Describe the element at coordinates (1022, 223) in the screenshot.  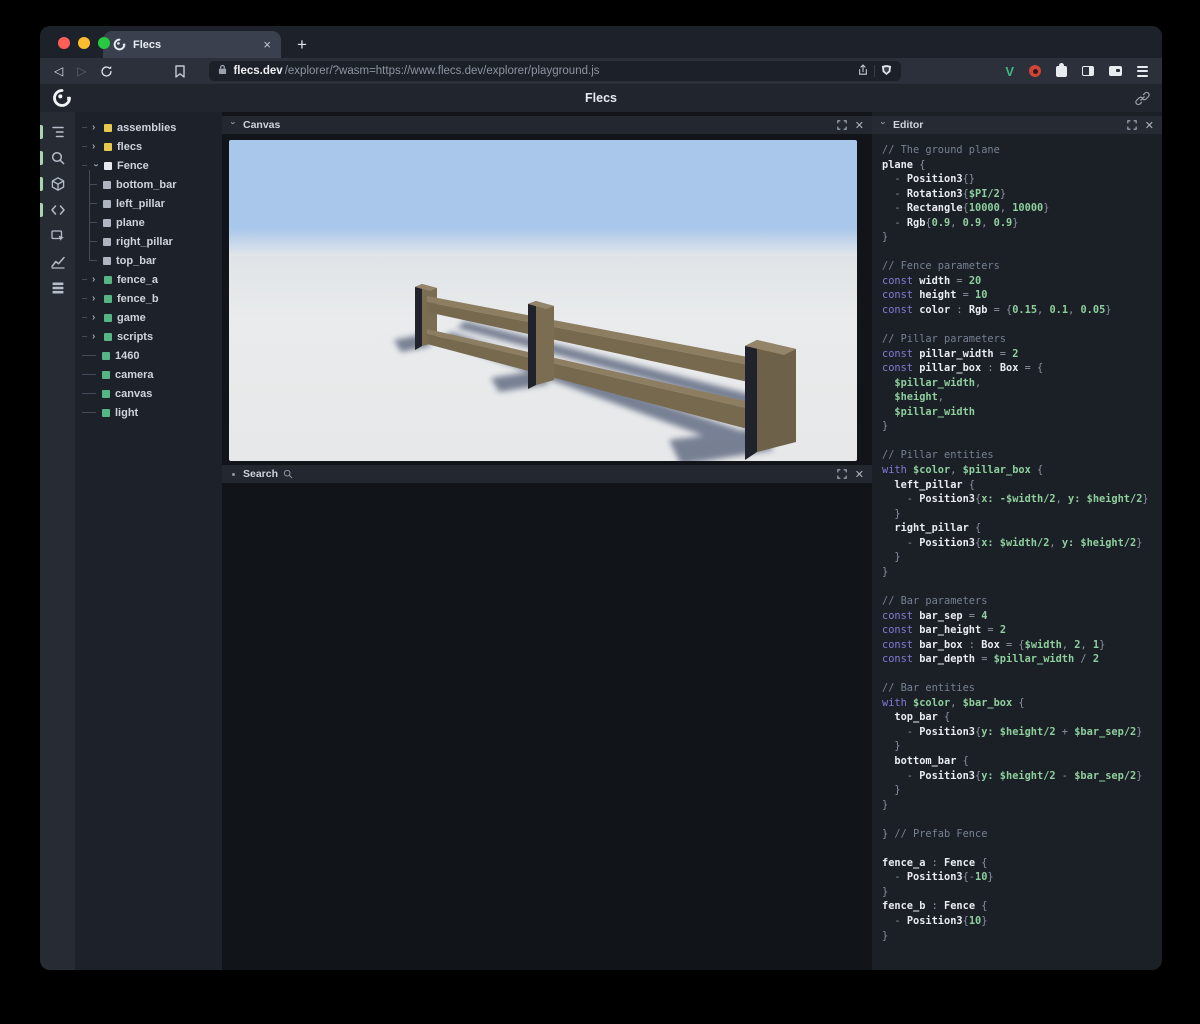
I see `code-line: - Rgb{0.9, 0.9, 0.9}` at that location.